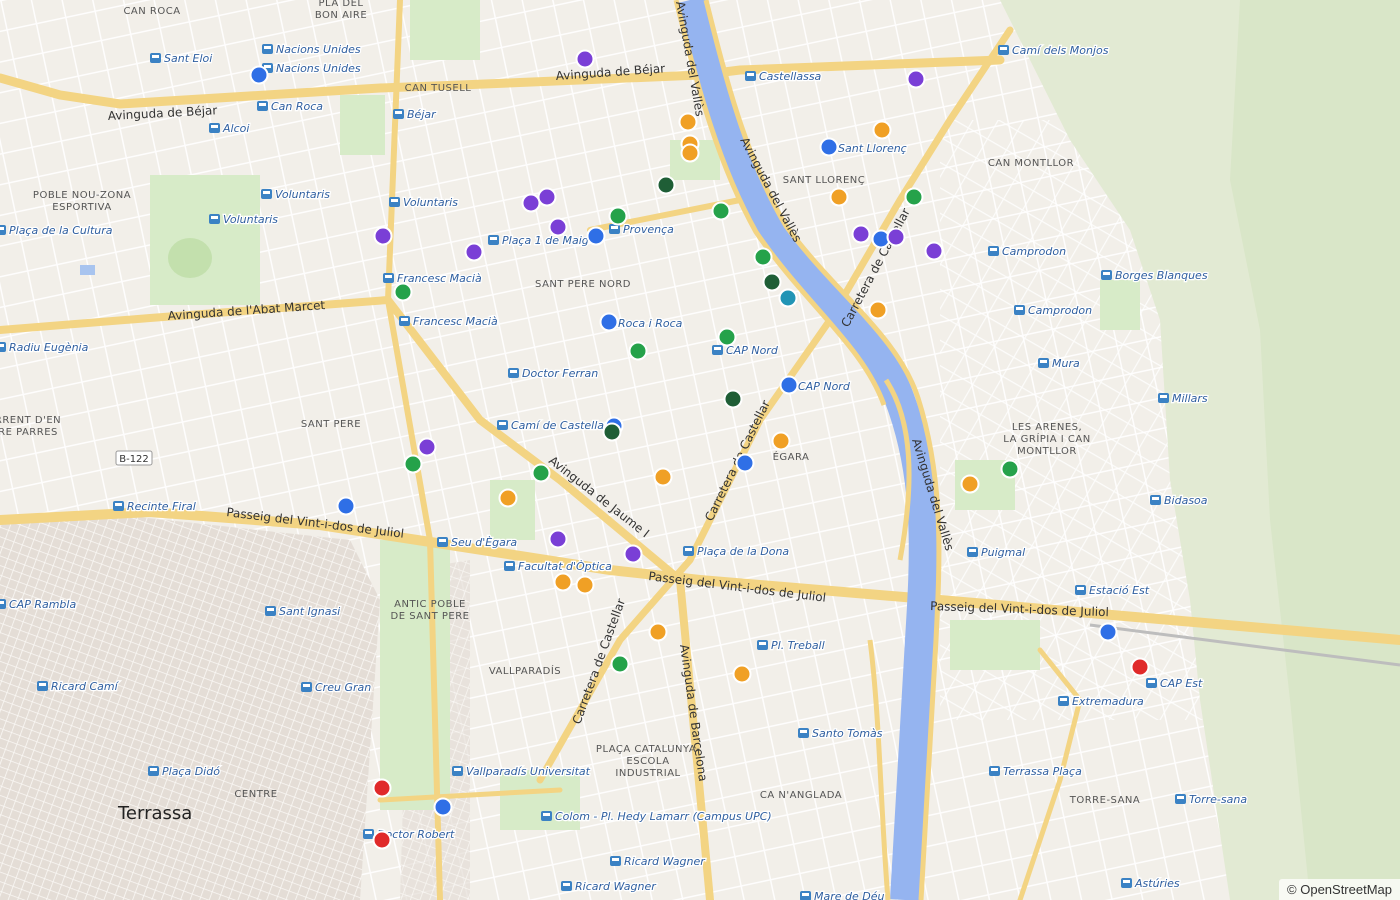 Image resolution: width=1400 pixels, height=900 pixels. Describe the element at coordinates (554, 425) in the screenshot. I see `transit-stop: Camí de Castellar` at that location.